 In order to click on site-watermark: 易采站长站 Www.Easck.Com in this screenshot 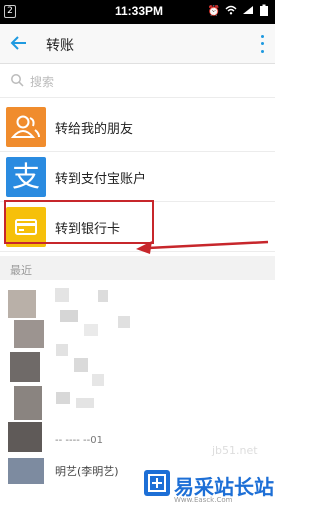, I will do `click(206, 486)`.